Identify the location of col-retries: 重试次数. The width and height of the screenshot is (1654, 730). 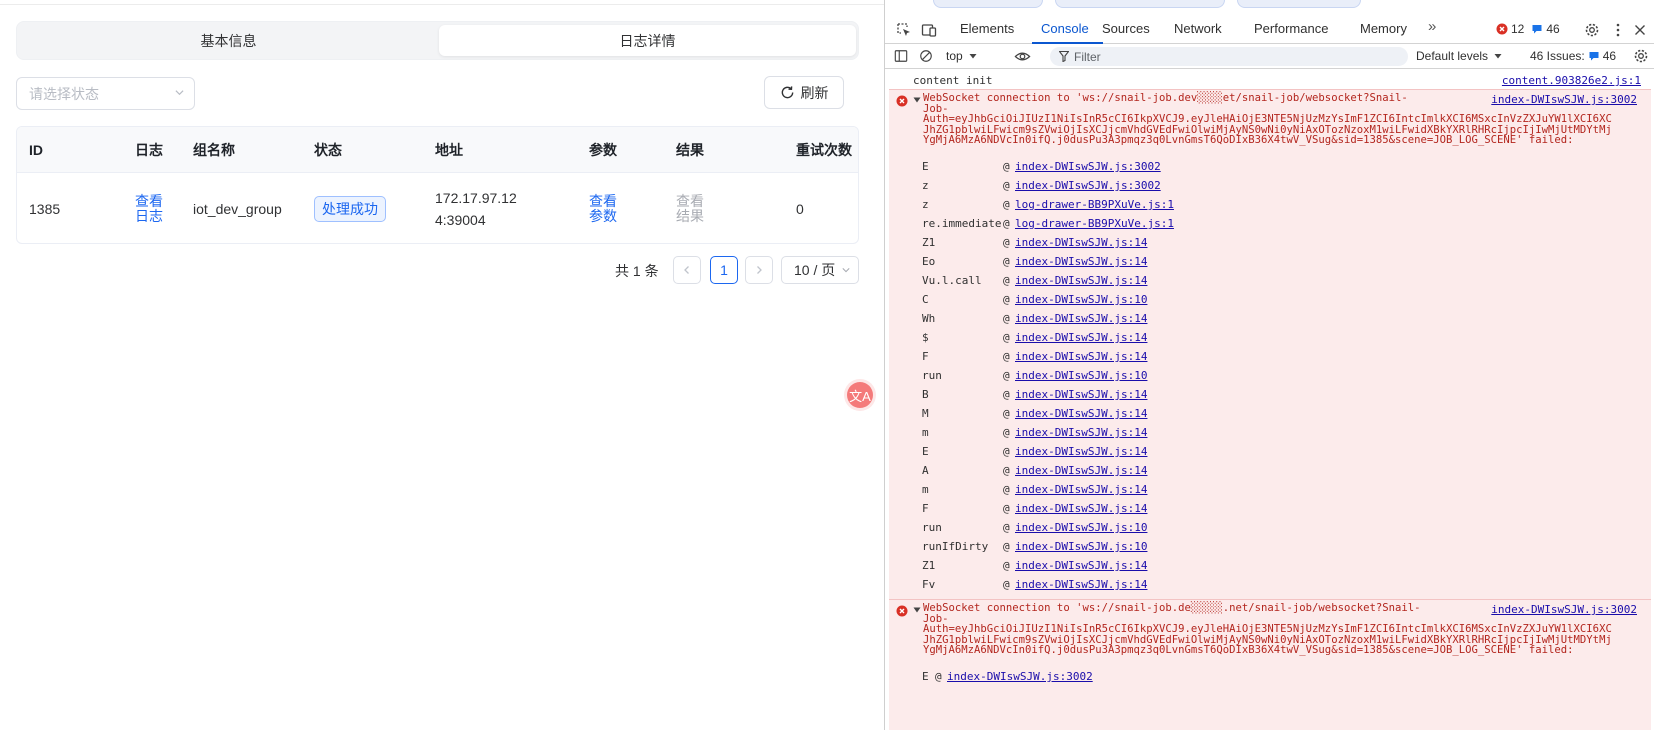
(824, 150).